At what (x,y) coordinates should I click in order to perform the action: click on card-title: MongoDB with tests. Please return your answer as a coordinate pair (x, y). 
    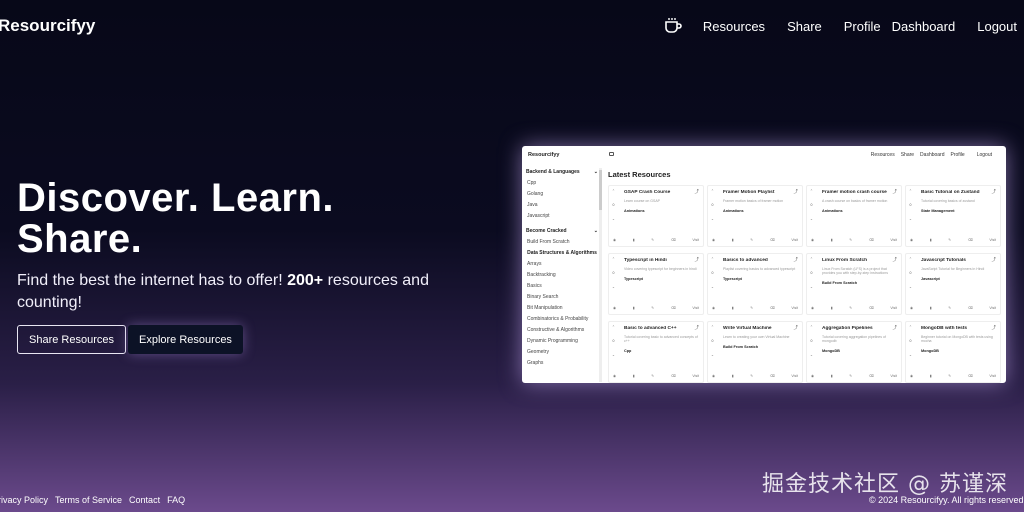
    Looking at the image, I should click on (944, 328).